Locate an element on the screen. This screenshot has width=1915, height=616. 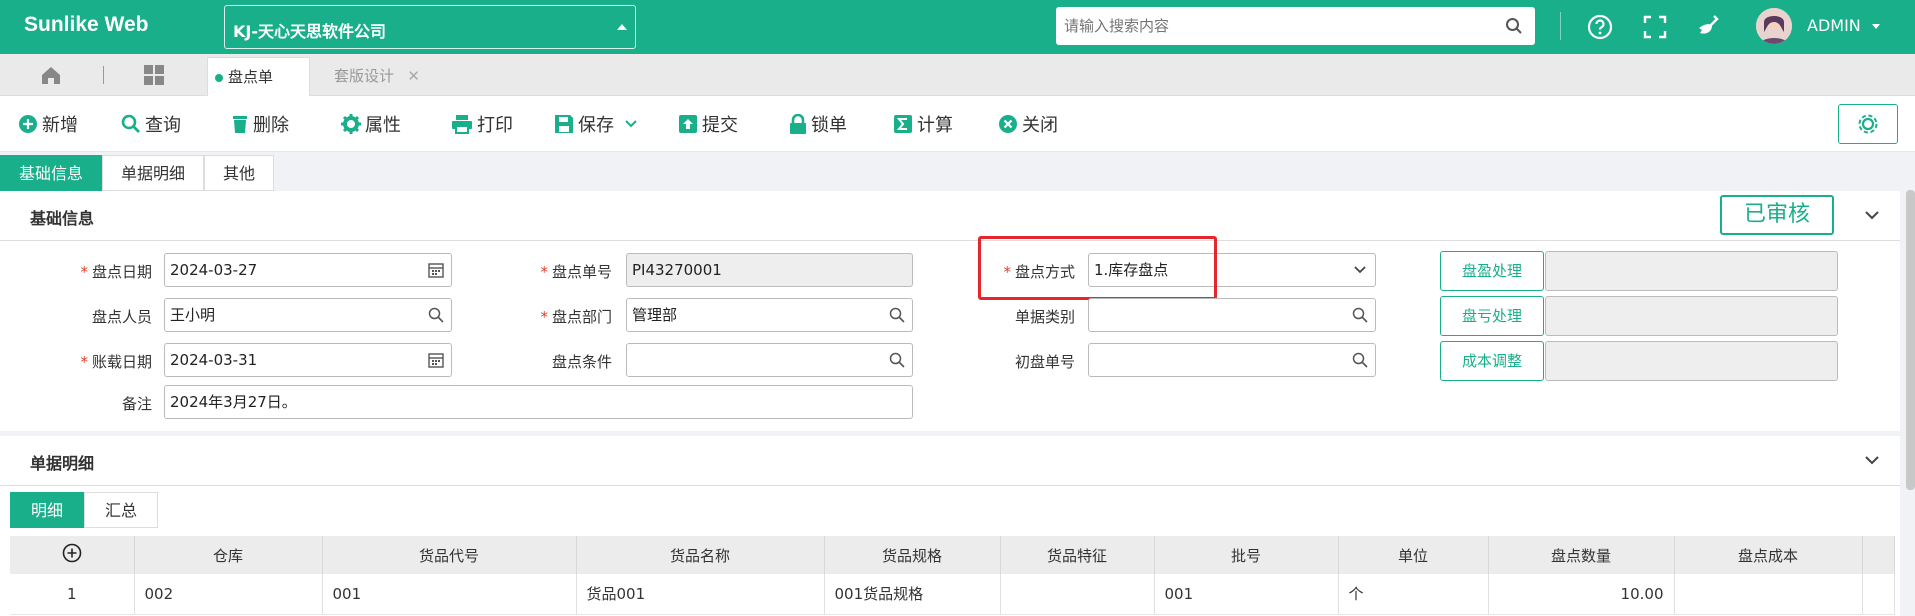
field-value: PI43270001 is located at coordinates (677, 270).